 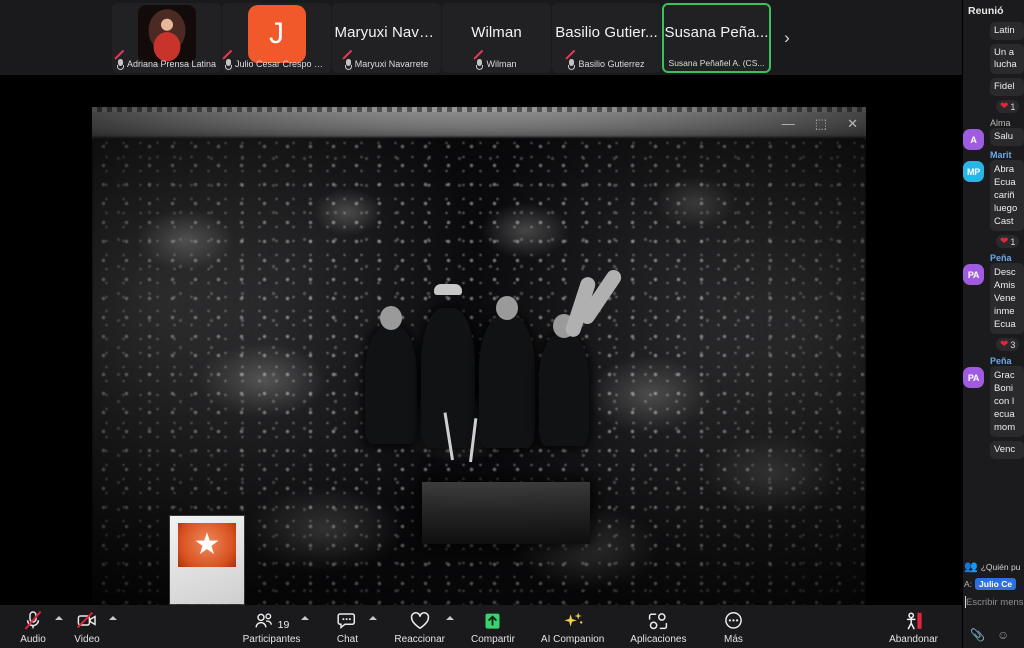 I want to click on apps-label: Aplicaciones, so click(x=658, y=639).